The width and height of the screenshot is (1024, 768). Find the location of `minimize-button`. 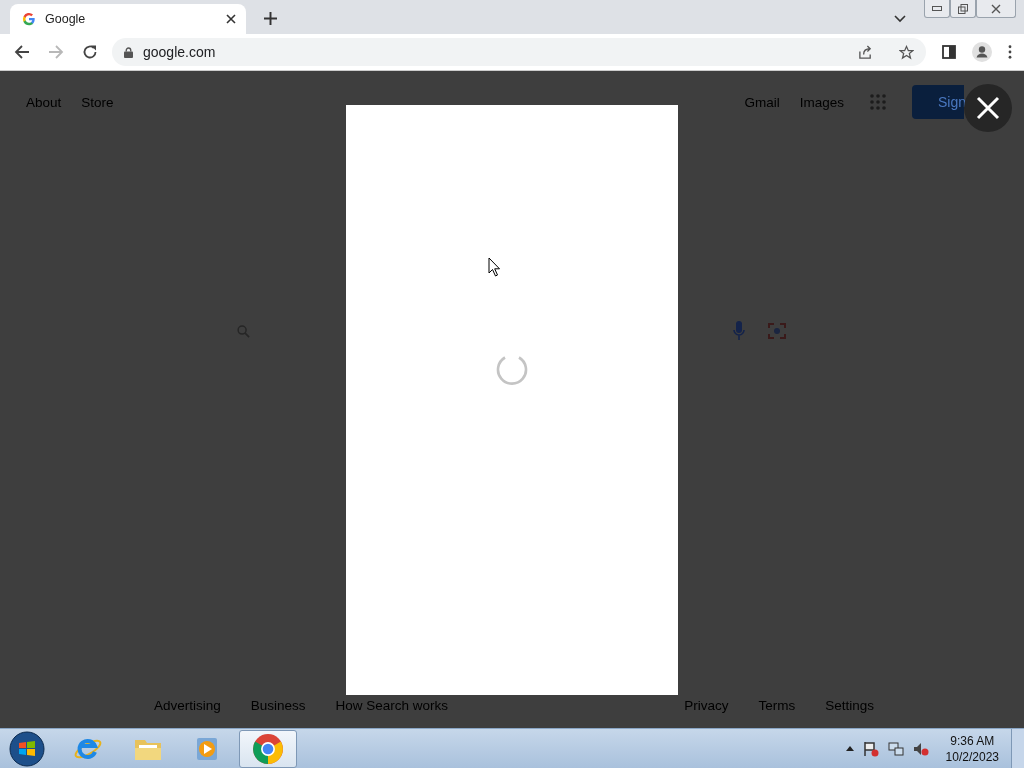

minimize-button is located at coordinates (937, 9).